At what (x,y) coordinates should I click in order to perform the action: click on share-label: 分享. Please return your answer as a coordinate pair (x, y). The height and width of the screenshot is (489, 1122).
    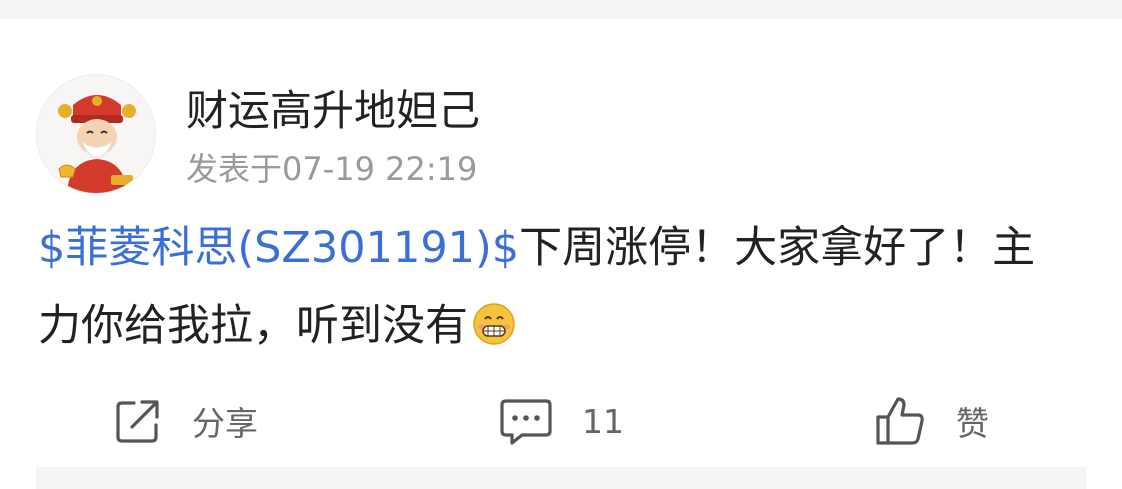
    Looking at the image, I should click on (225, 423).